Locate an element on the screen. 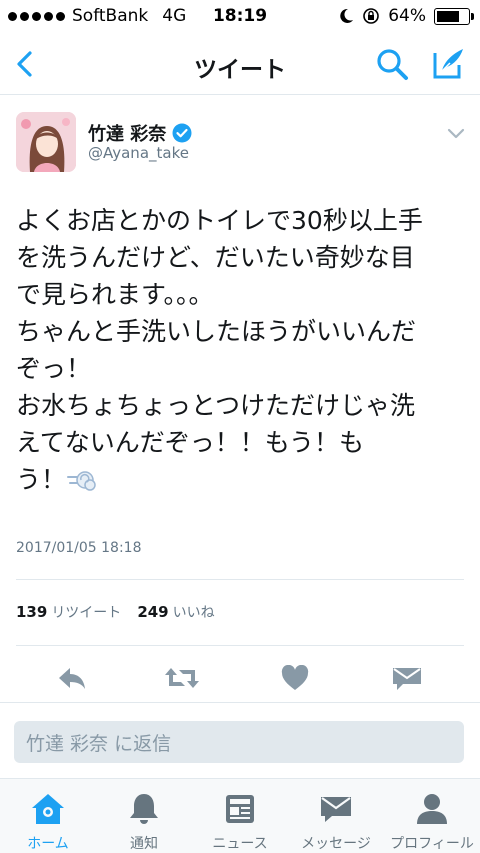 The height and width of the screenshot is (853, 480). tab-news: ニュース is located at coordinates (240, 816).